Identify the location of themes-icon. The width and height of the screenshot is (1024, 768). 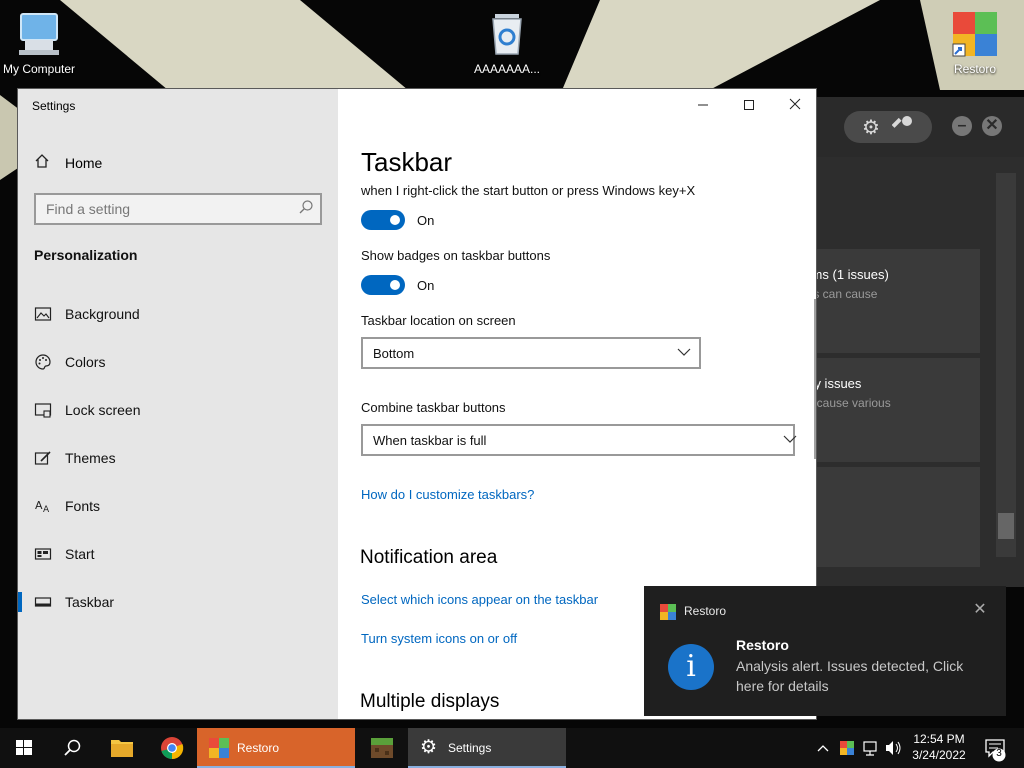
(43, 458).